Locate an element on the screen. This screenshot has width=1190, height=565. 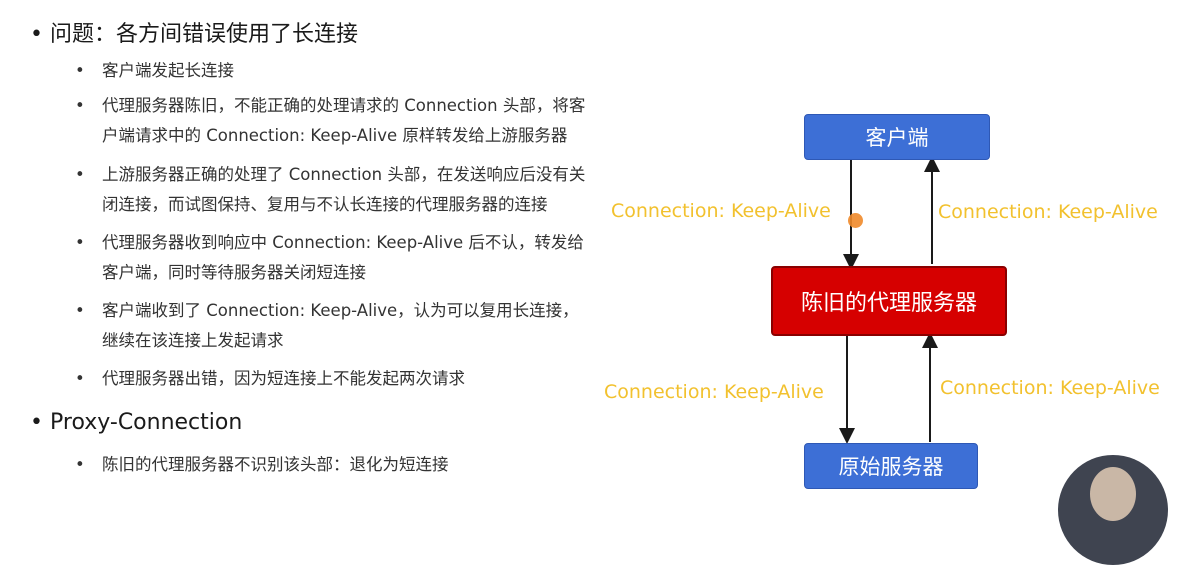
label-top-left: Connection: Keep-Alive is located at coordinates (721, 211).